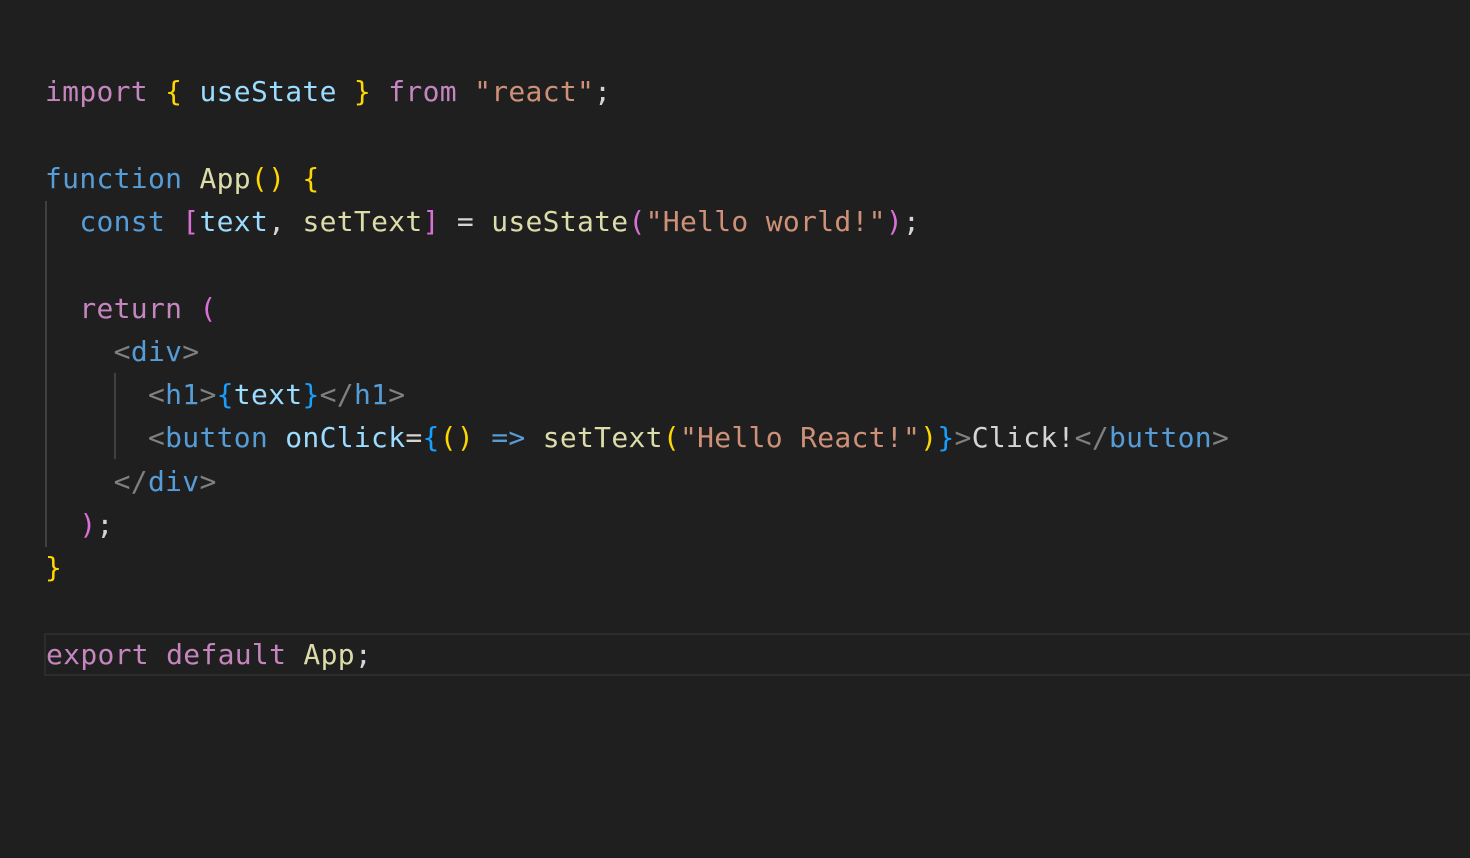  Describe the element at coordinates (534, 91) in the screenshot. I see `code-token: "react"` at that location.